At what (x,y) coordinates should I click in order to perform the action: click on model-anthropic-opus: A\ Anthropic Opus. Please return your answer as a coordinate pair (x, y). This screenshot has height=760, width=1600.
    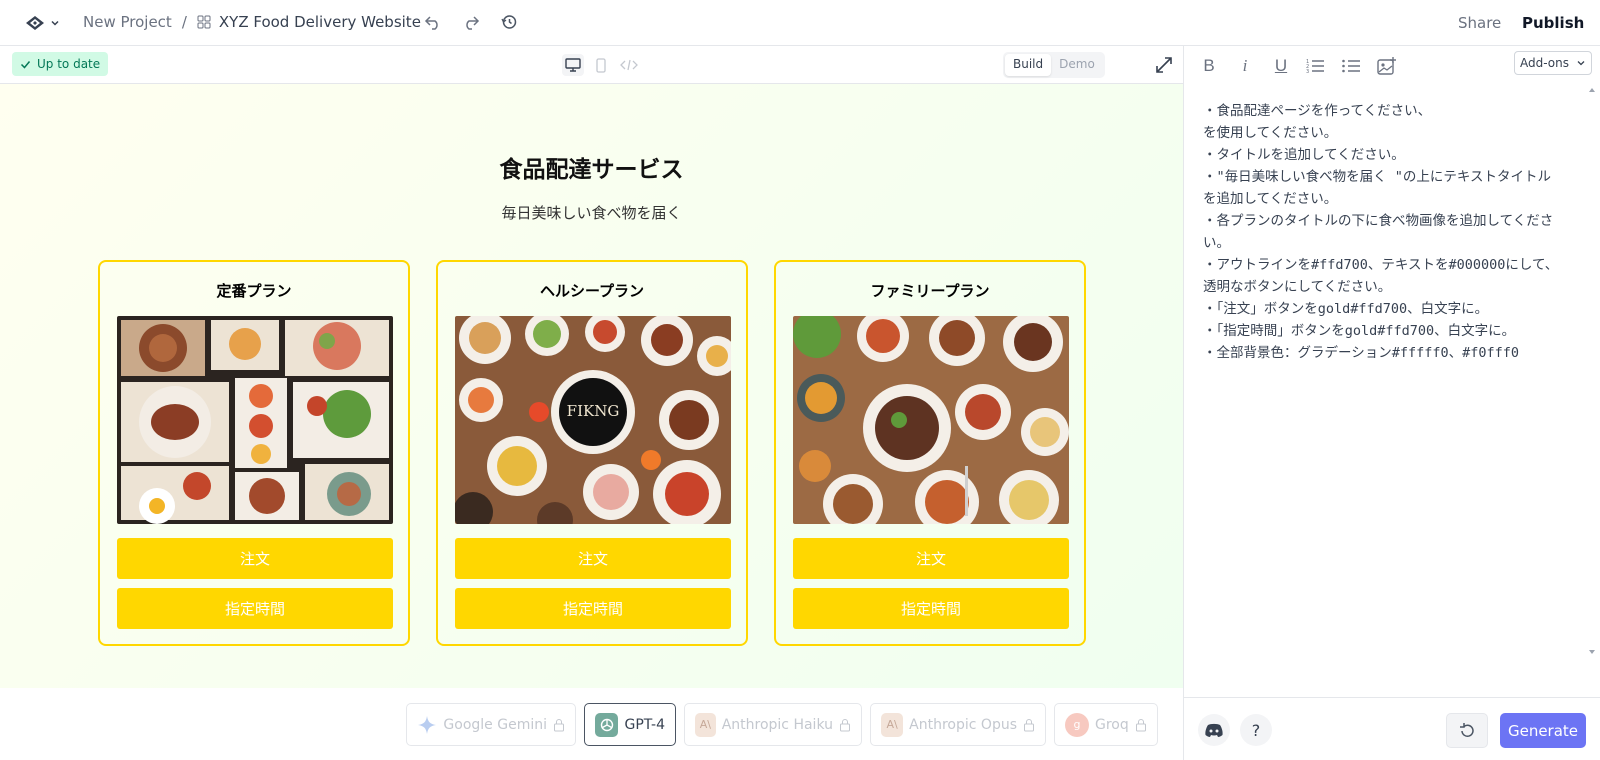
    Looking at the image, I should click on (958, 724).